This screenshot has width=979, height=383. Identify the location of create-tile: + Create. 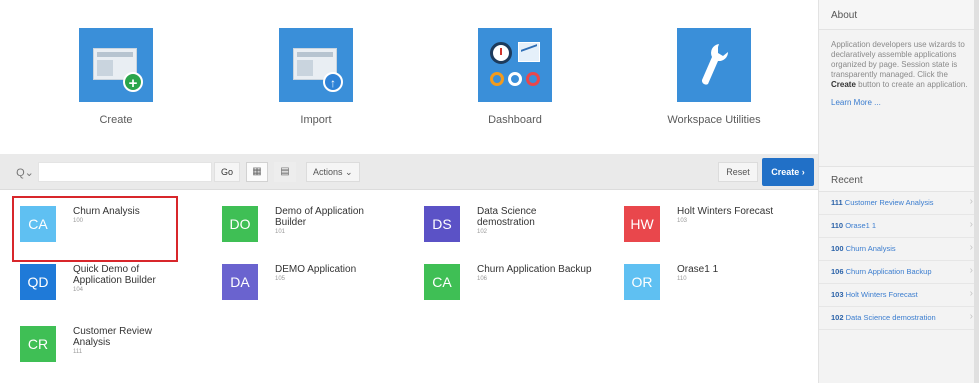
(116, 77).